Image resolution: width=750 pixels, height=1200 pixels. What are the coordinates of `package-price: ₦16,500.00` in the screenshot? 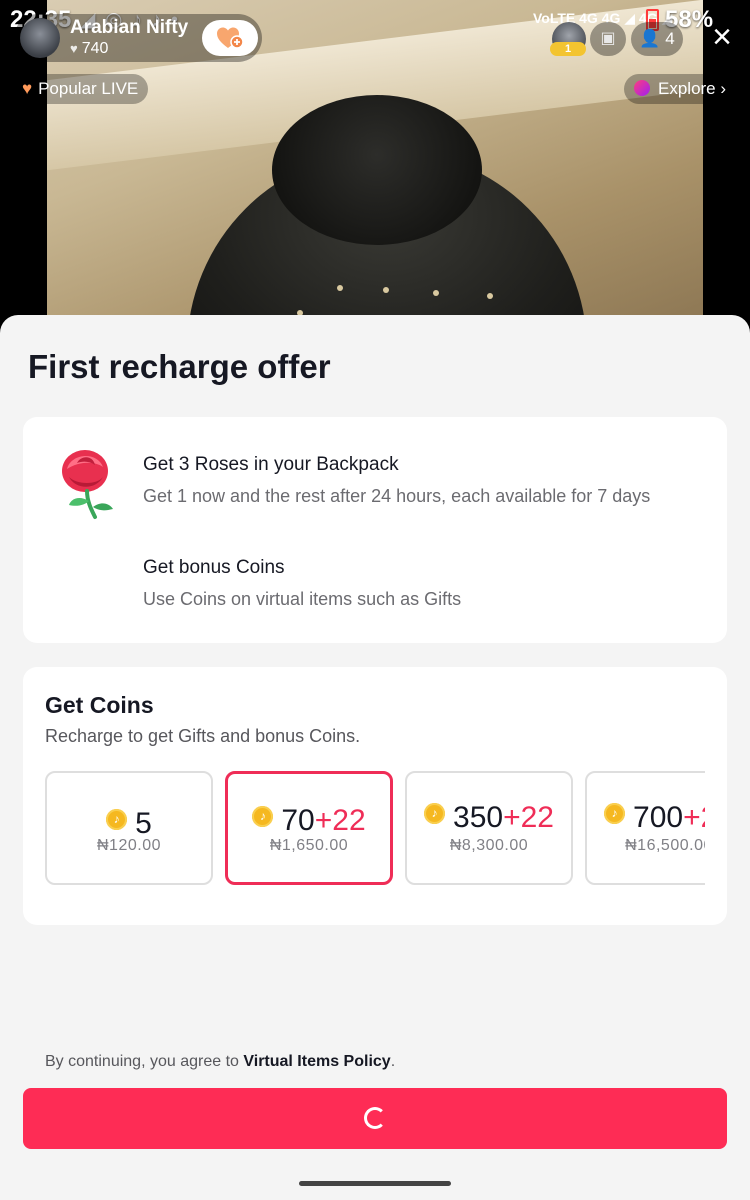 It's located at (665, 845).